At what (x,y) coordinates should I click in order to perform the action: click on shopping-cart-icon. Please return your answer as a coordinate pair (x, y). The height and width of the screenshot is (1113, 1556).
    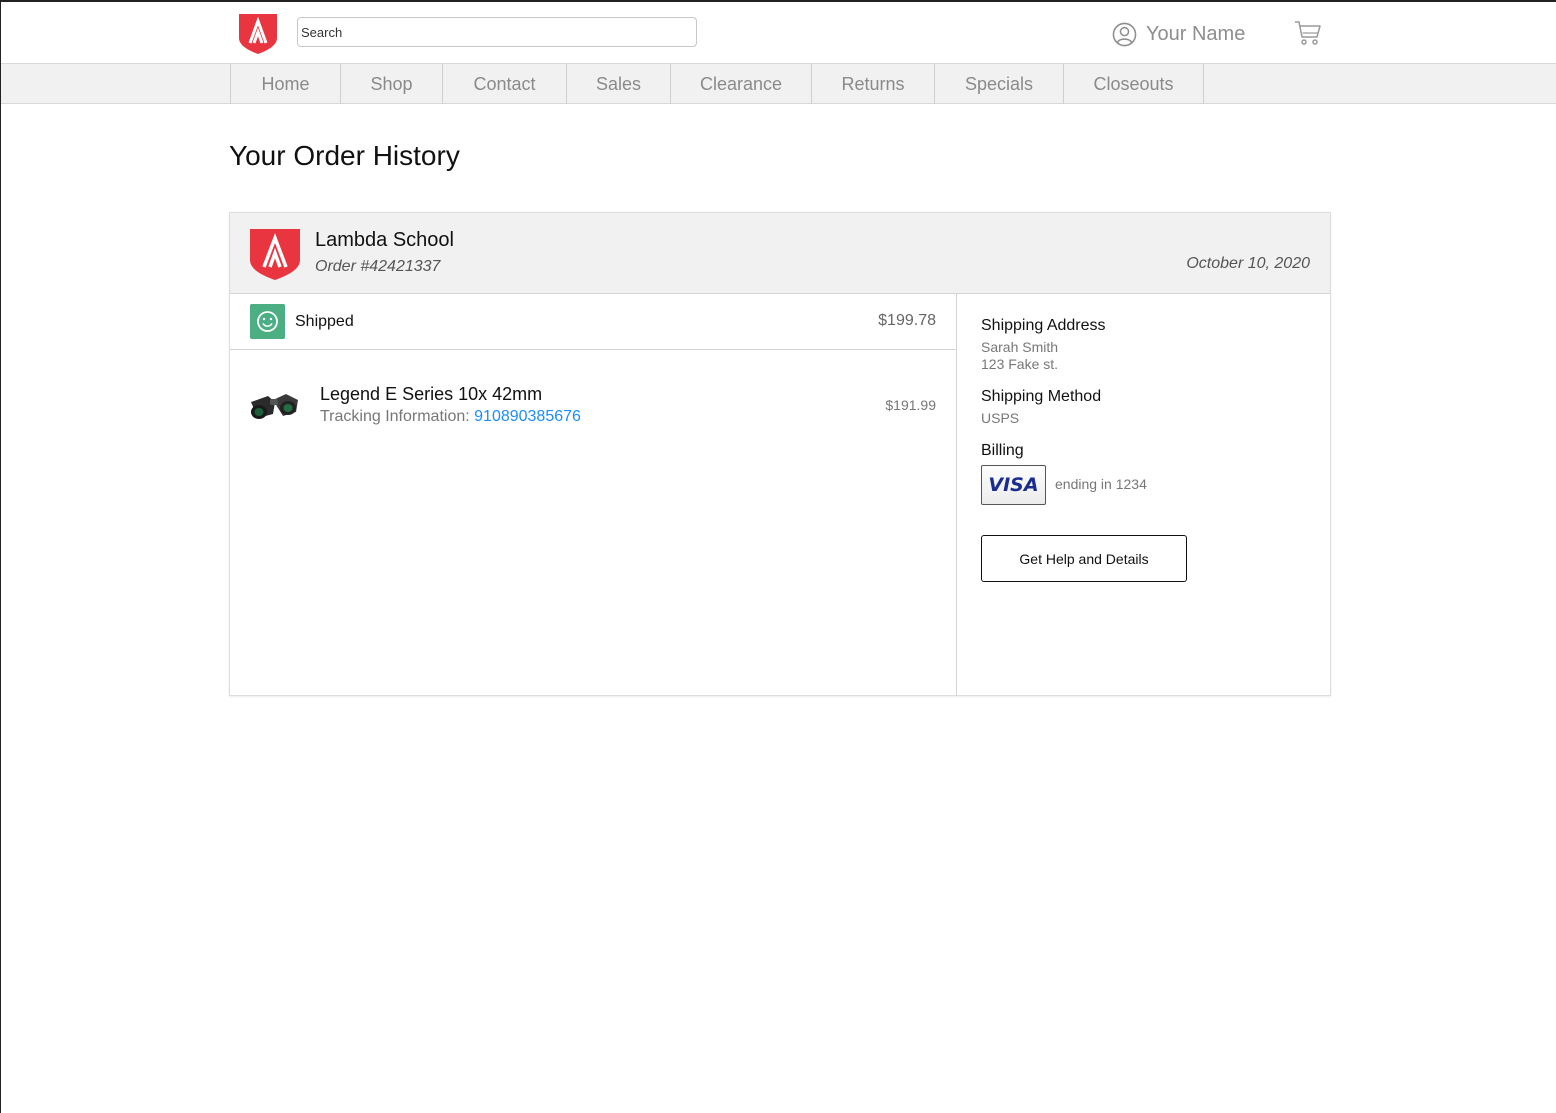
    Looking at the image, I should click on (1307, 33).